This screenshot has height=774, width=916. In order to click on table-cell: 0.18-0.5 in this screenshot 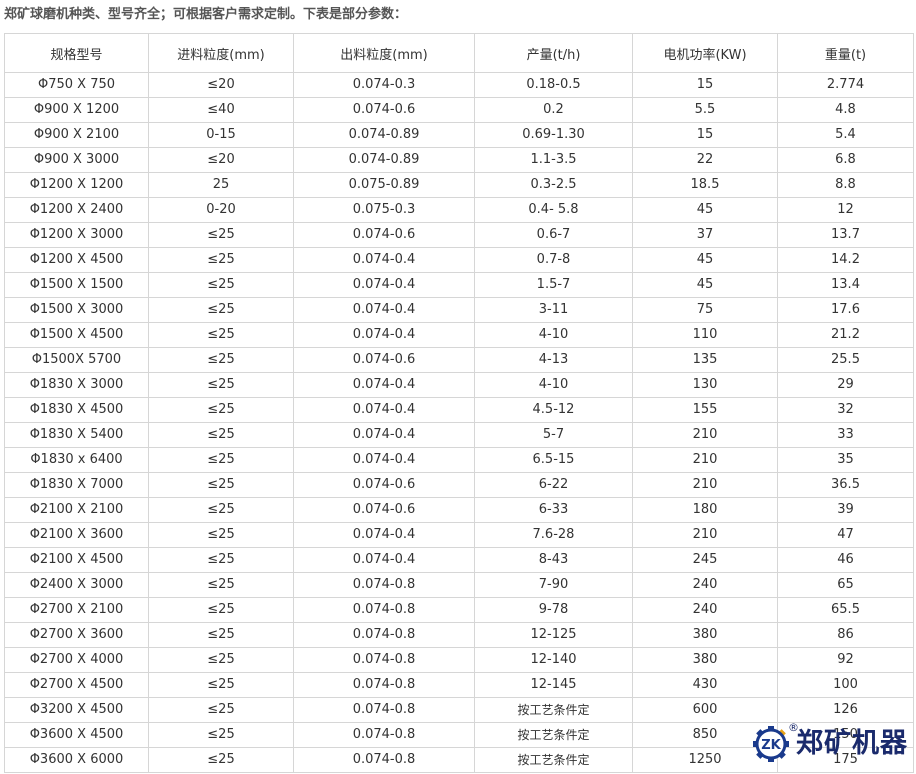, I will do `click(553, 85)`.